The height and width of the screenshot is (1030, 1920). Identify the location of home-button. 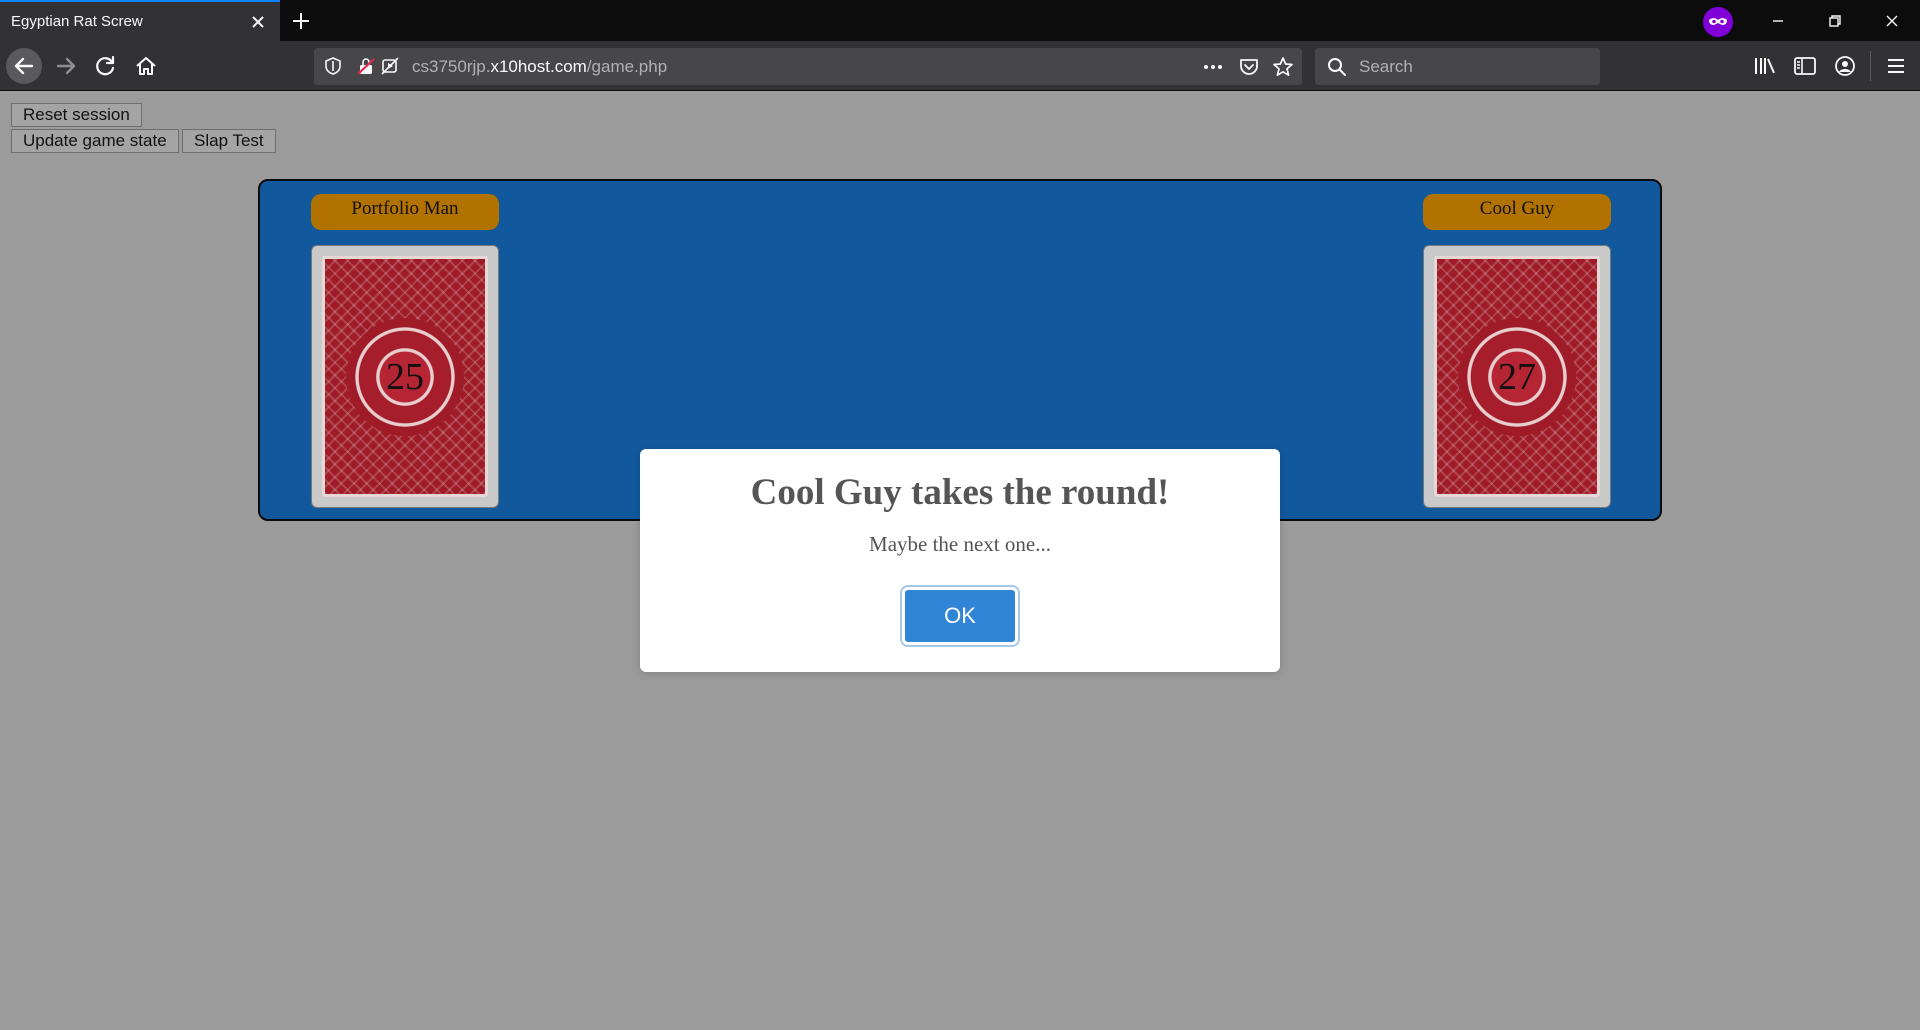
(146, 66).